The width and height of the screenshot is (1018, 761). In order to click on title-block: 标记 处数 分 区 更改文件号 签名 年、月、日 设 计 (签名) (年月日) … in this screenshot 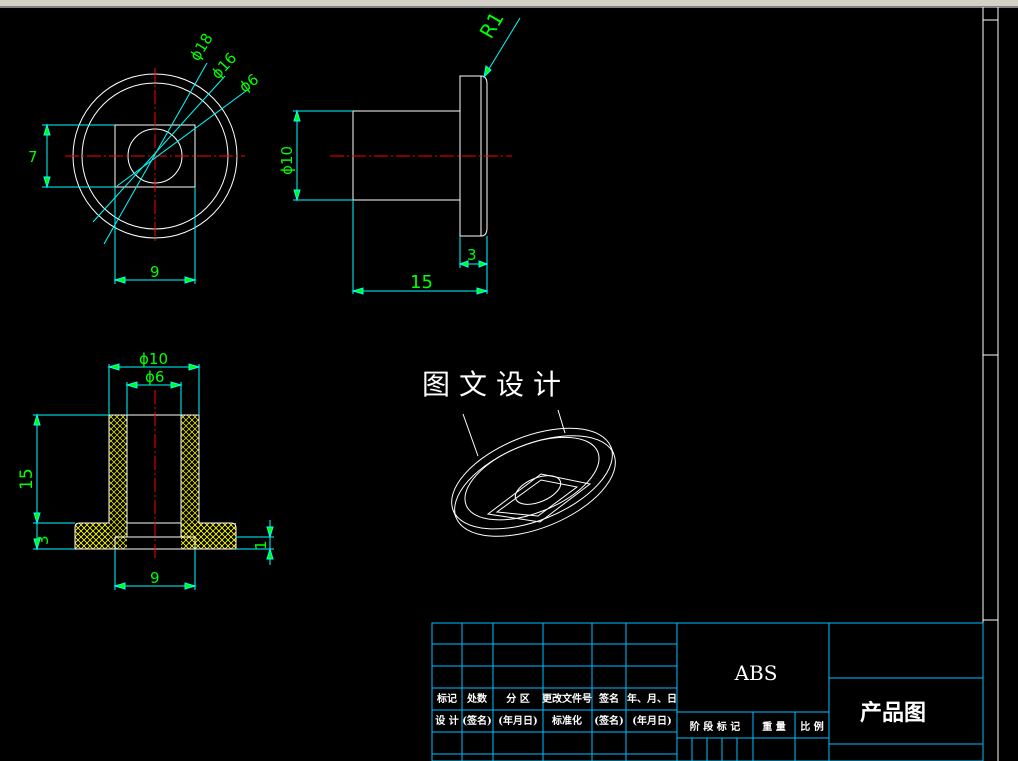, I will do `click(707, 691)`.